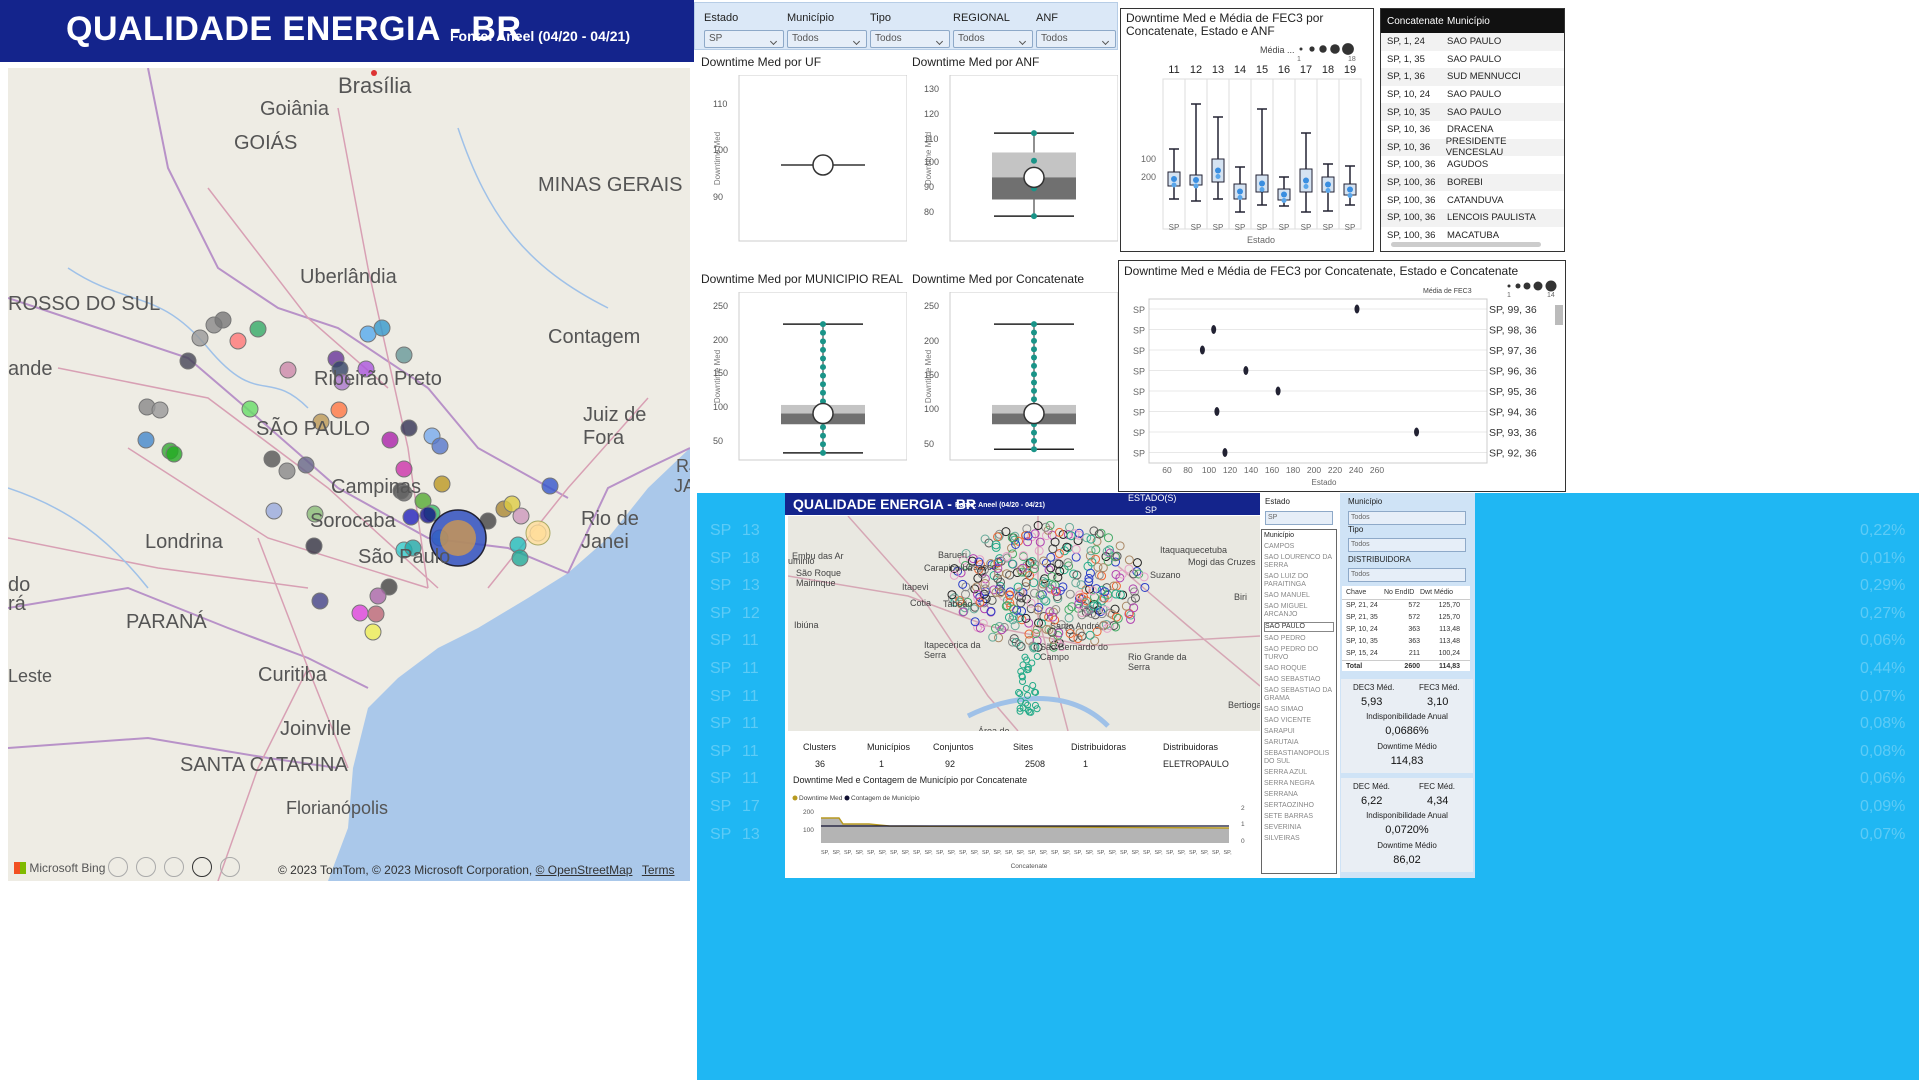 The image size is (1919, 1080). What do you see at coordinates (1440, 592) in the screenshot?
I see `inset-table-header-cell: Dwt Médio` at bounding box center [1440, 592].